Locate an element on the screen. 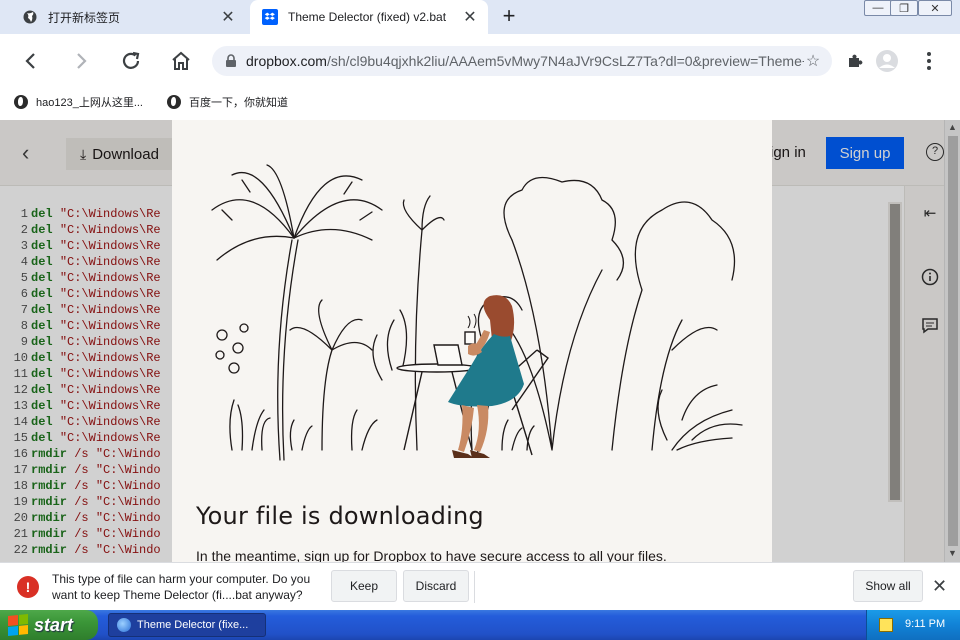 This screenshot has width=960, height=640. download-label: Download is located at coordinates (125, 154).